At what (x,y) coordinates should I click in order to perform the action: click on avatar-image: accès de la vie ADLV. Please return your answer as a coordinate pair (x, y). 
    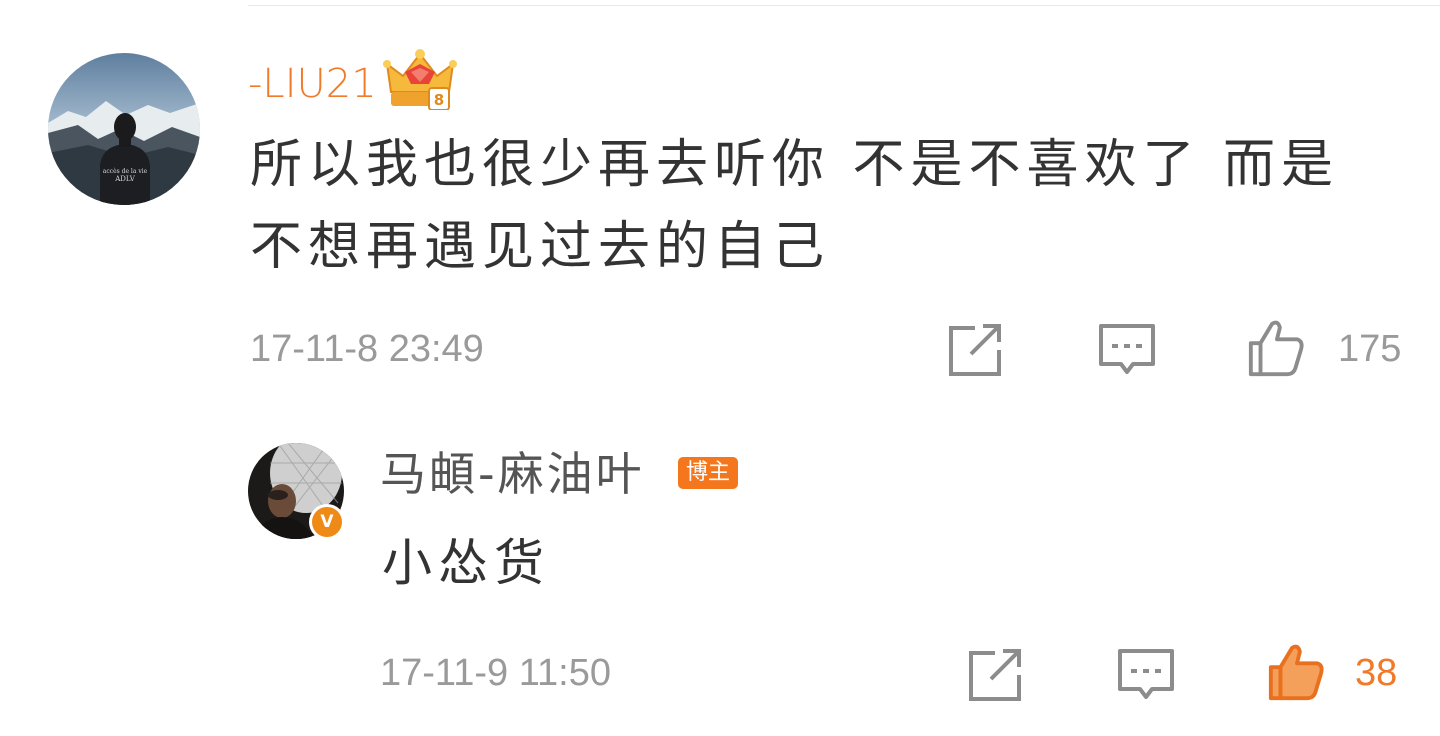
    Looking at the image, I should click on (124, 129).